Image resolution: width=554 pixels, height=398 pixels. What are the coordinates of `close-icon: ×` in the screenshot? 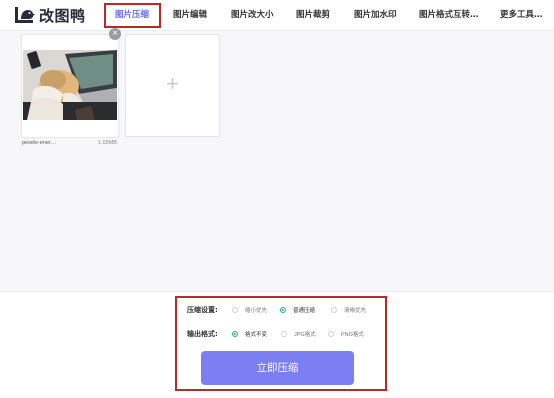 It's located at (115, 33).